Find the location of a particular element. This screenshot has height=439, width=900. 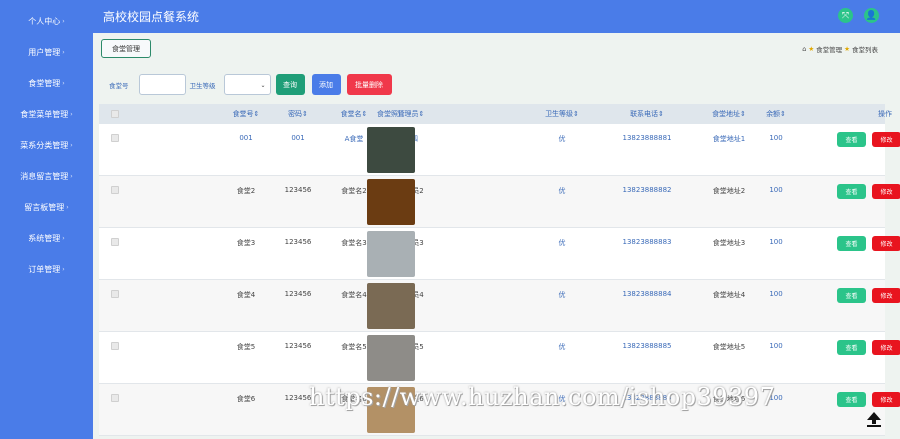

table-header: 食堂号⇕ 密码⇕ 食堂名⇕ 管理员⇕ 食堂照片 卫生等级⇕ 联系电话⇕ 食堂地址⇕ 余额⇕ 操作 is located at coordinates (495, 114).